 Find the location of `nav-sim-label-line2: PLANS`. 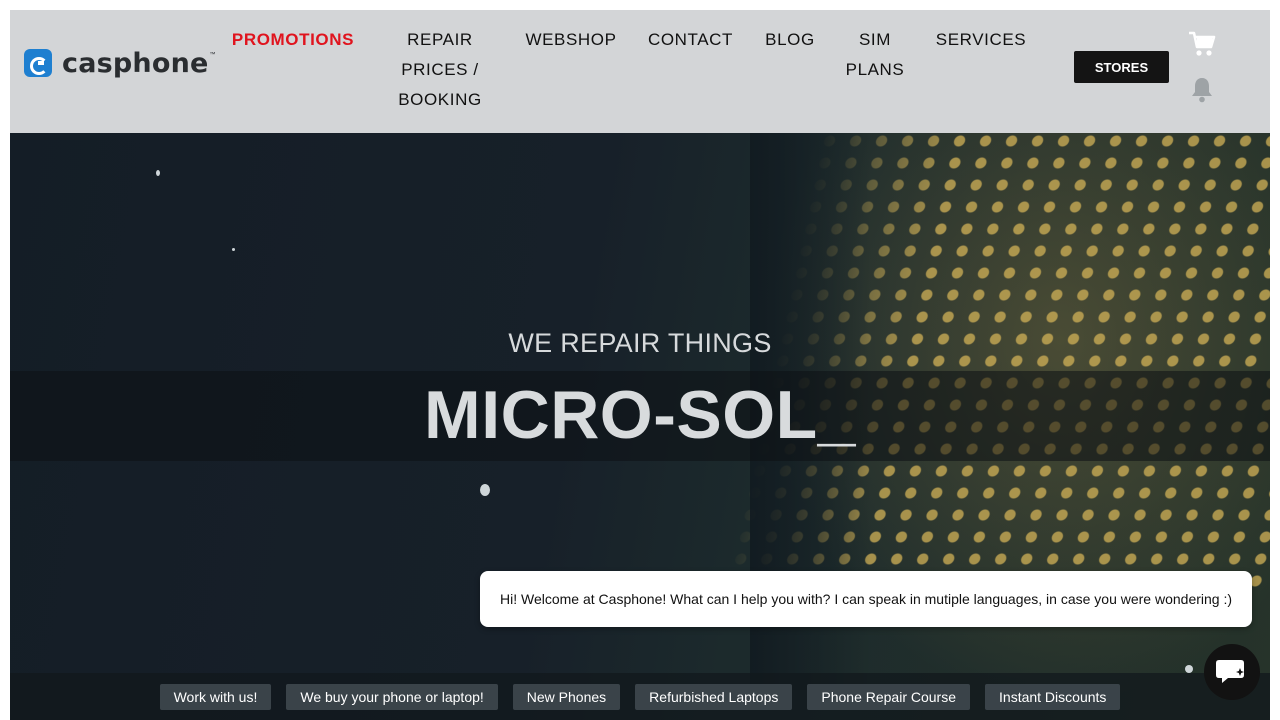

nav-sim-label-line2: PLANS is located at coordinates (875, 69).